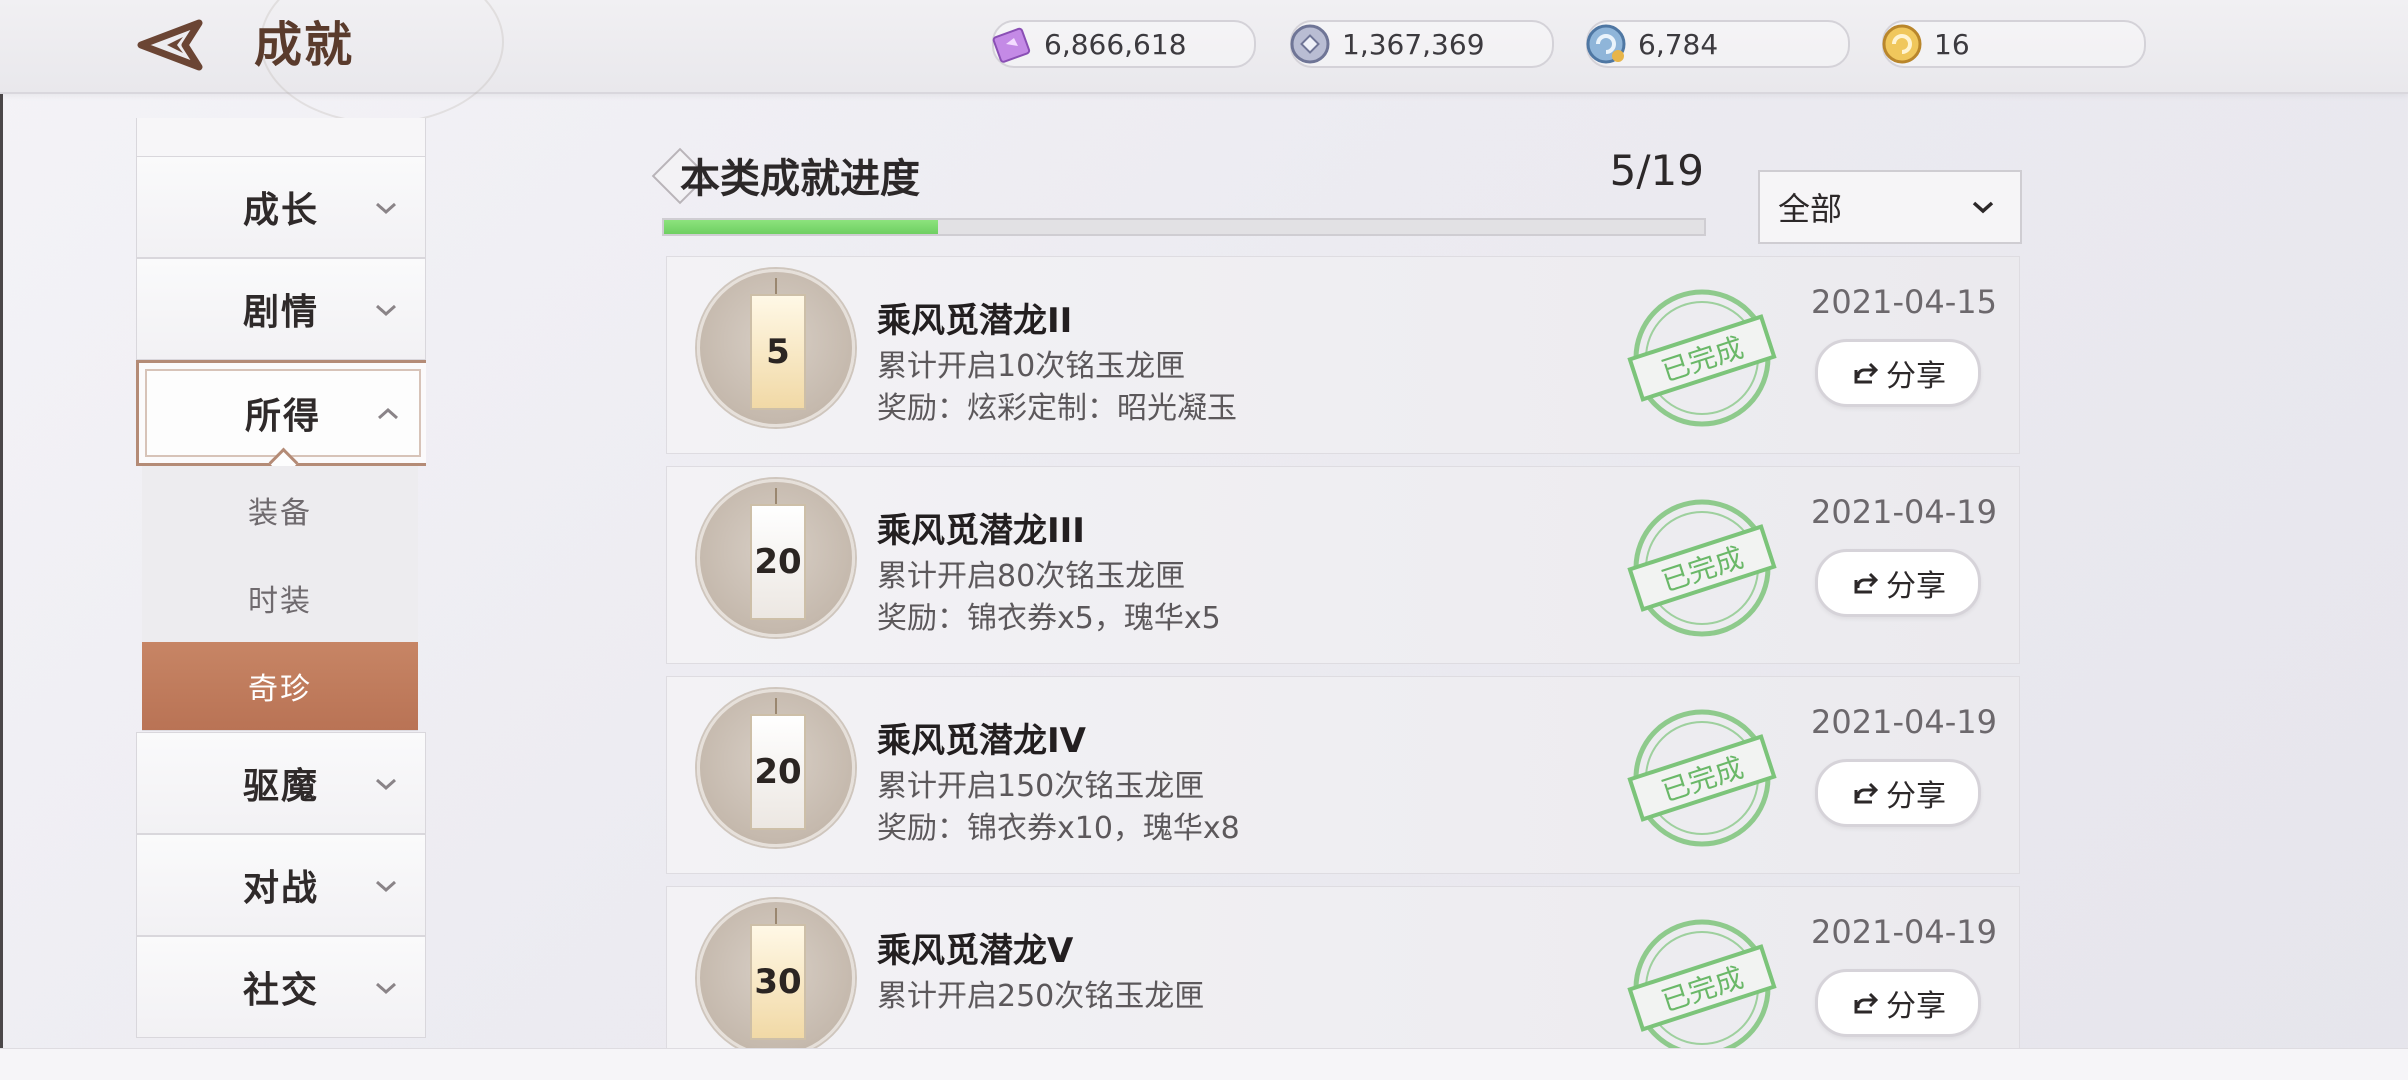 The image size is (2408, 1080). What do you see at coordinates (280, 598) in the screenshot?
I see `sub-item-fashion: 时装` at bounding box center [280, 598].